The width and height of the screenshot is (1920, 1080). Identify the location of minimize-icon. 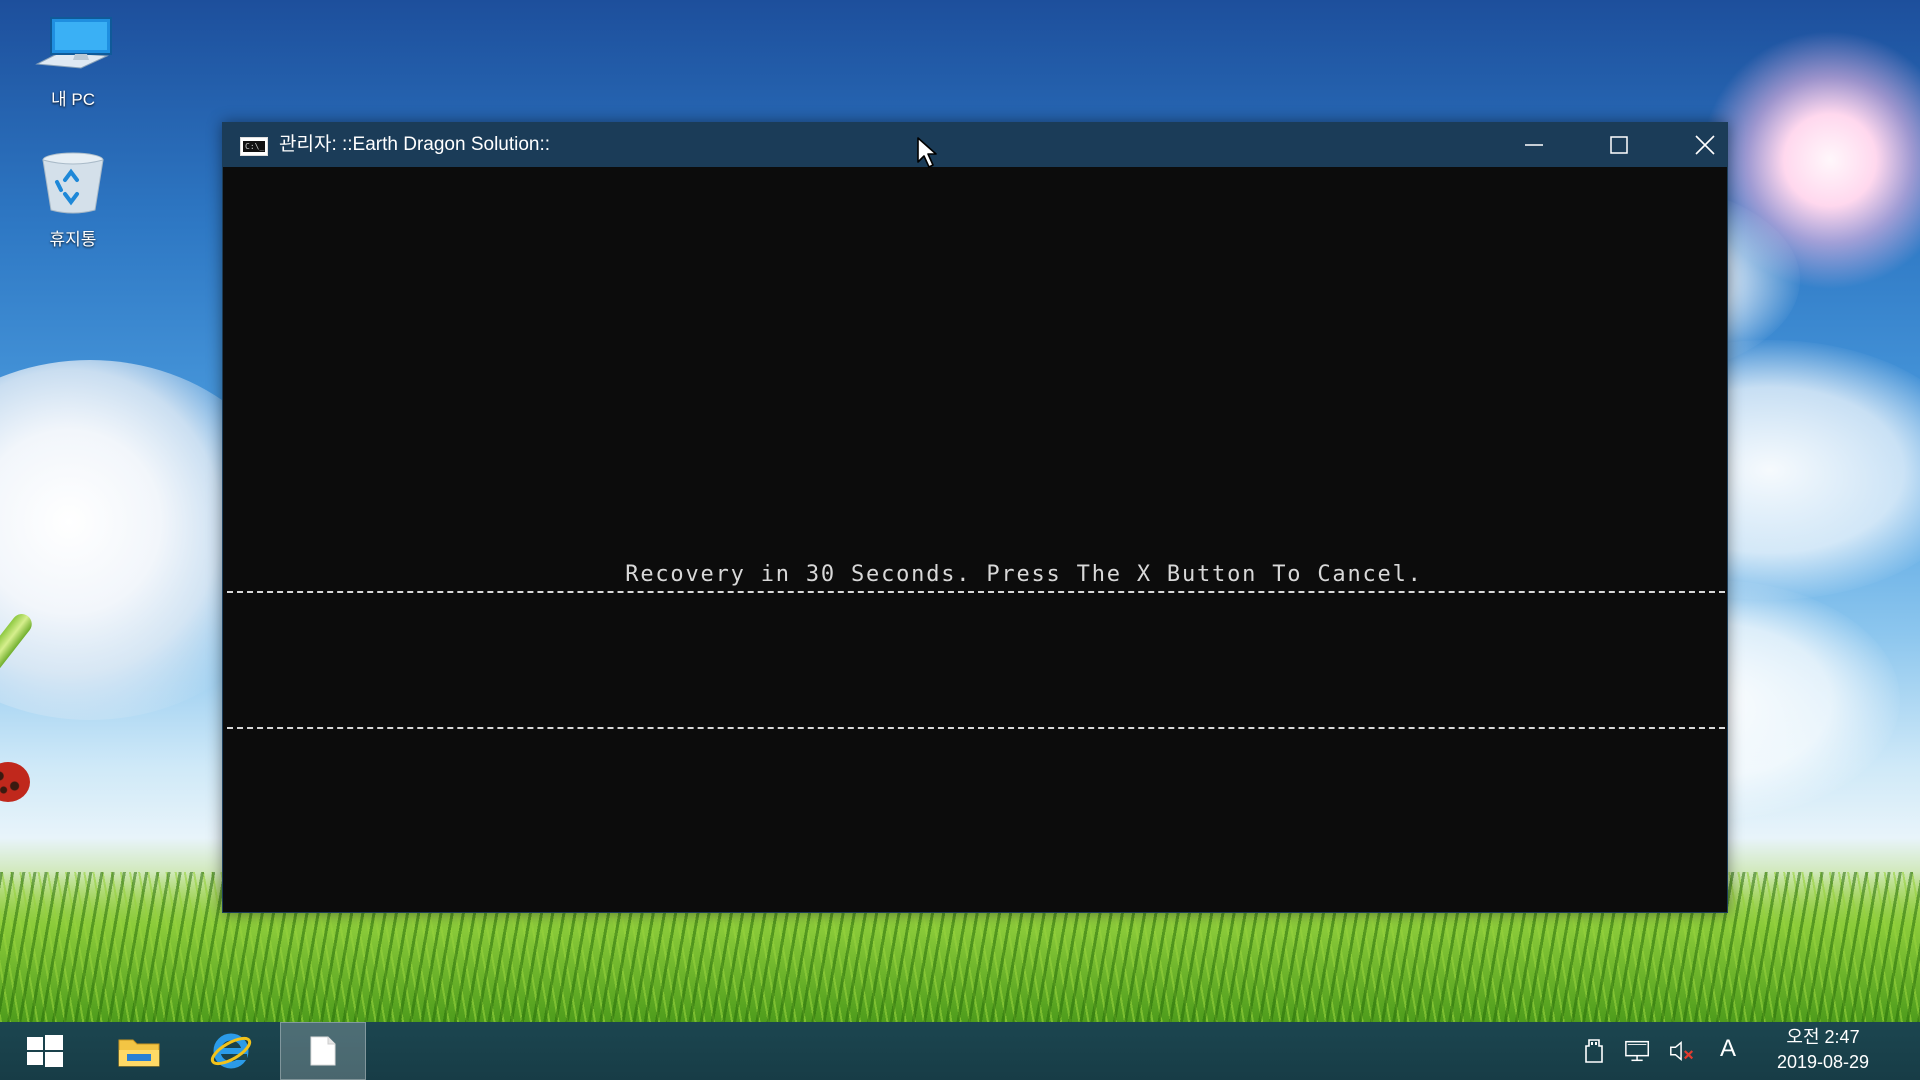
(1534, 145).